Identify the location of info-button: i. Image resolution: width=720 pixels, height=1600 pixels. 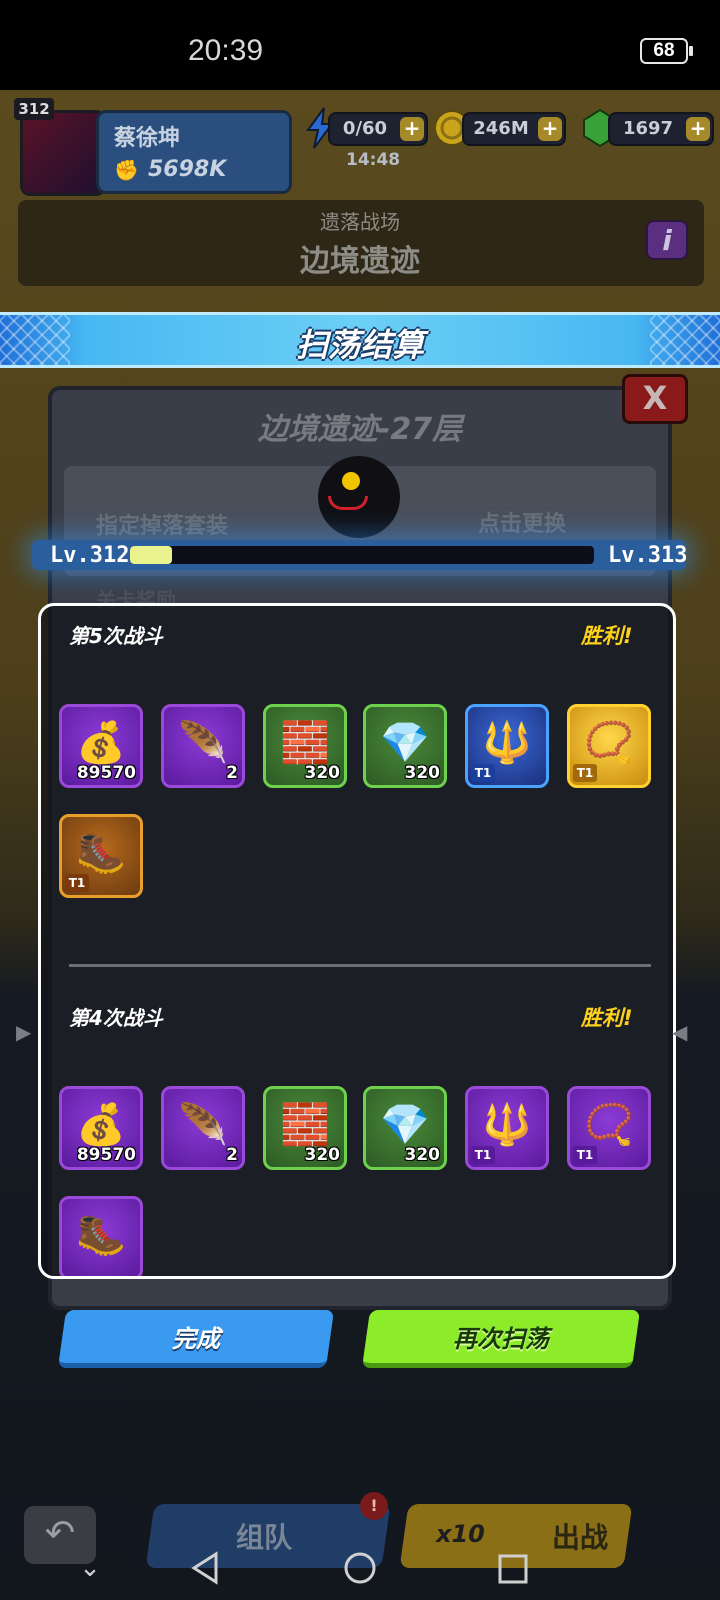
(667, 240).